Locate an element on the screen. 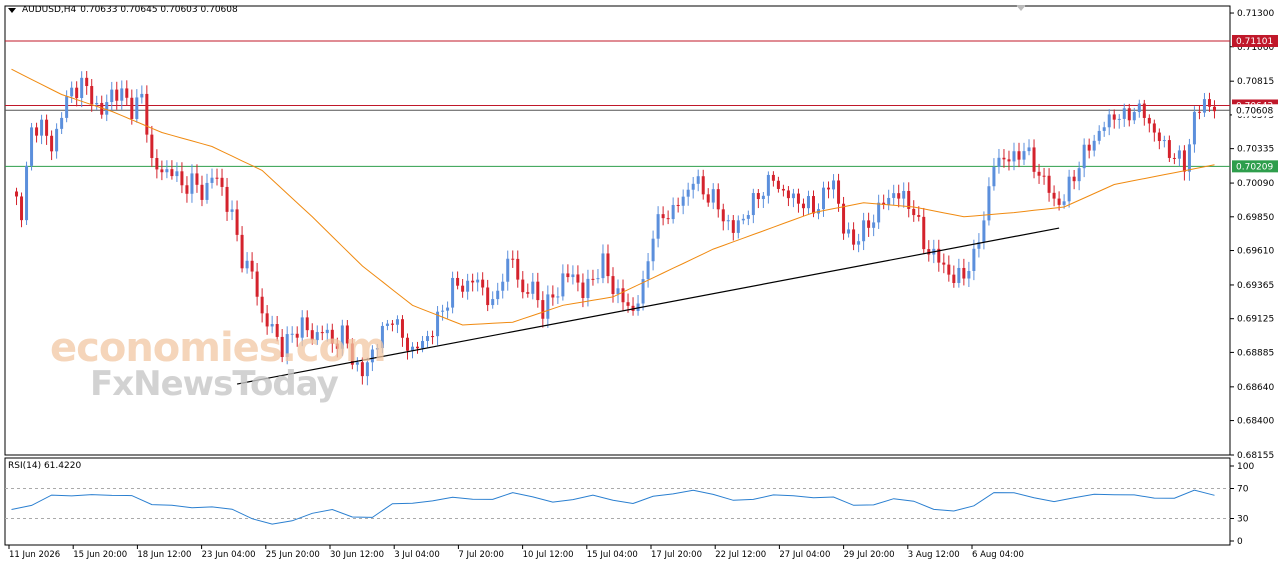 Image resolution: width=1280 pixels, height=567 pixels. dropdown-triangle-icon is located at coordinates (12, 10).